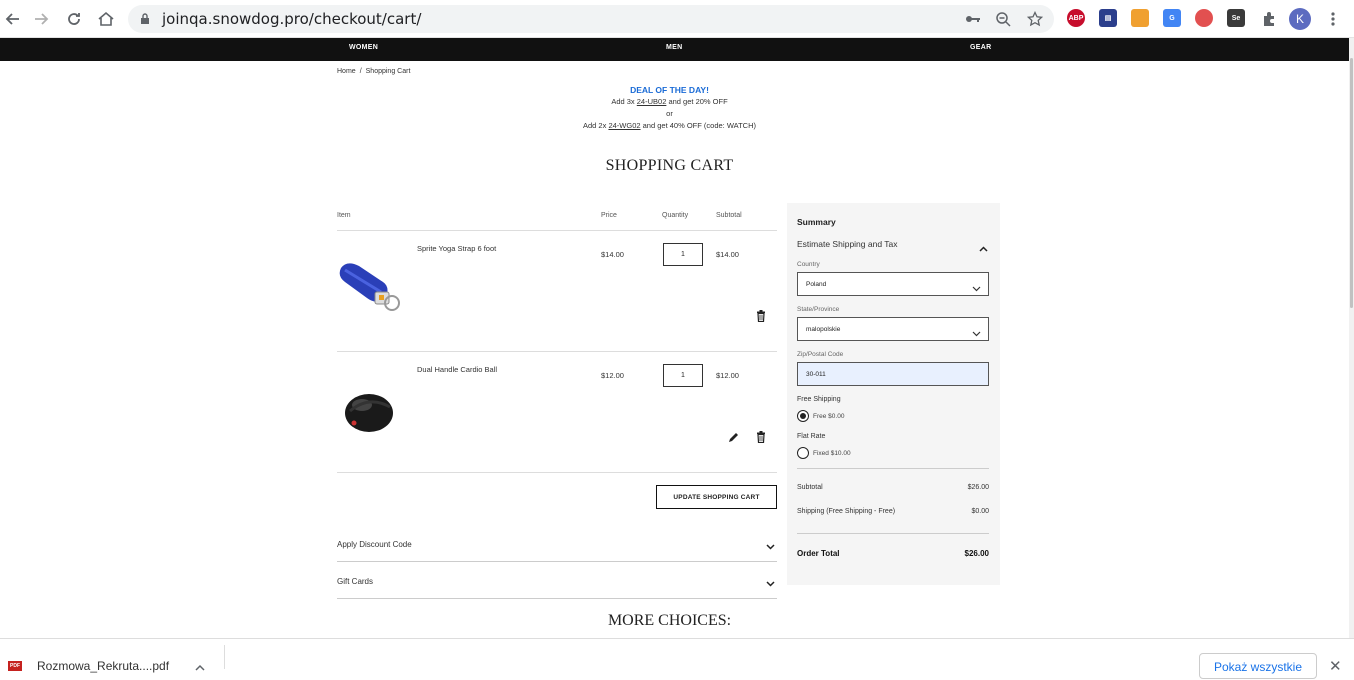 The width and height of the screenshot is (1354, 680). I want to click on deal-line-2-pre: Add 2x, so click(596, 125).